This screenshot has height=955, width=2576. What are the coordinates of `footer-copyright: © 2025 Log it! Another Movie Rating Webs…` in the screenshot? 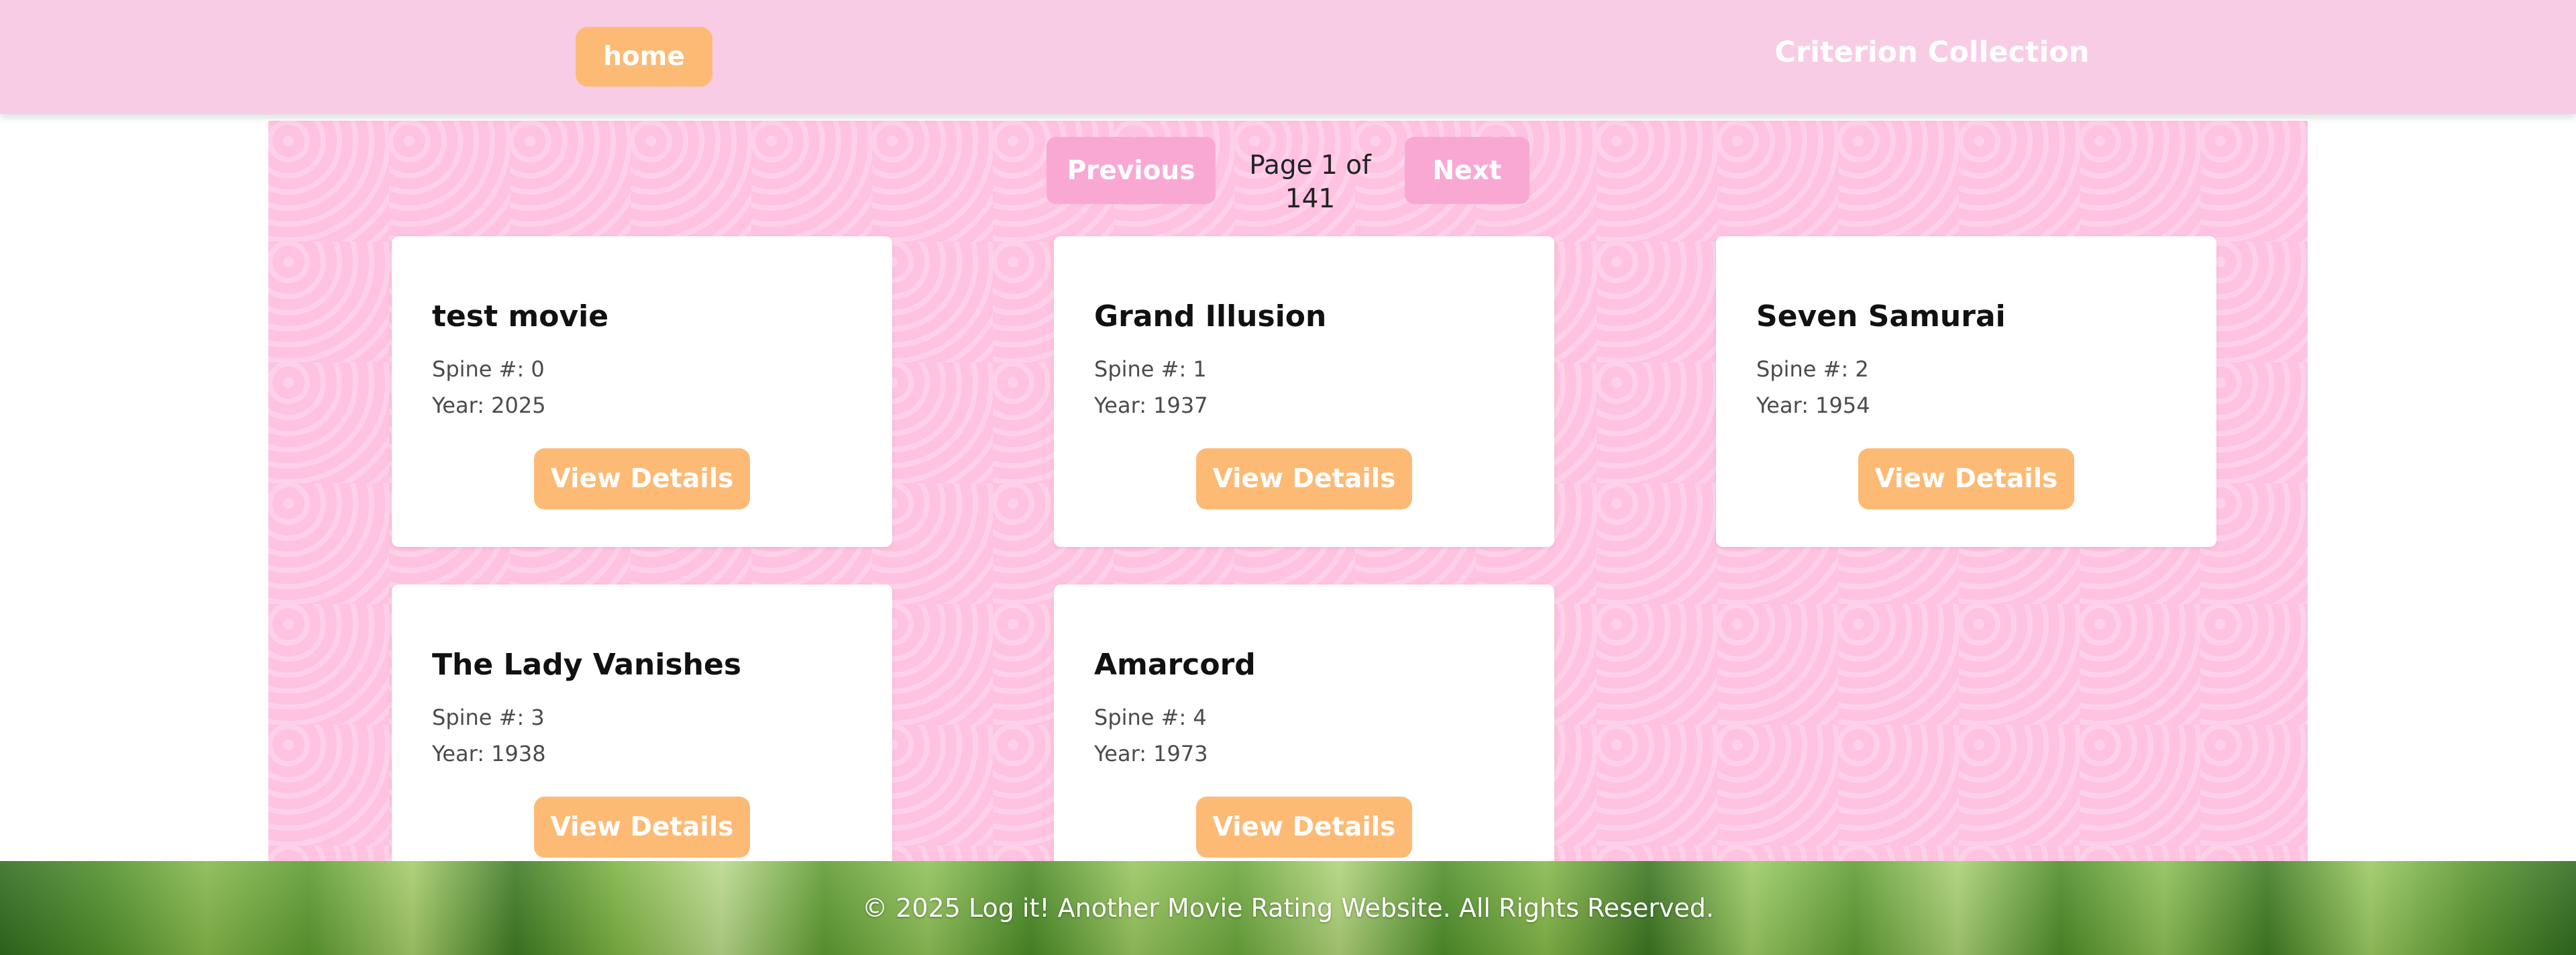 It's located at (1288, 908).